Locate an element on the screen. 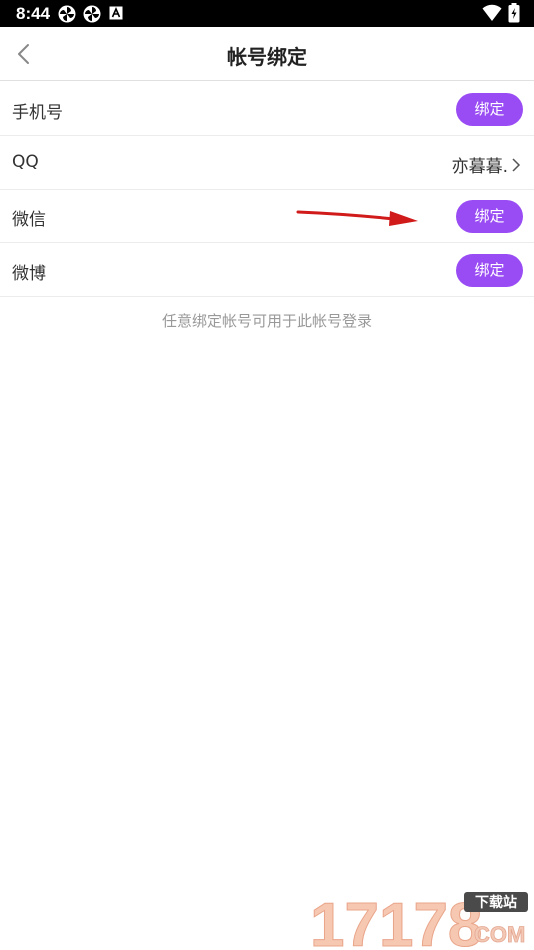 The image size is (534, 950). qq-bound-account: 亦暮暮. is located at coordinates (487, 164).